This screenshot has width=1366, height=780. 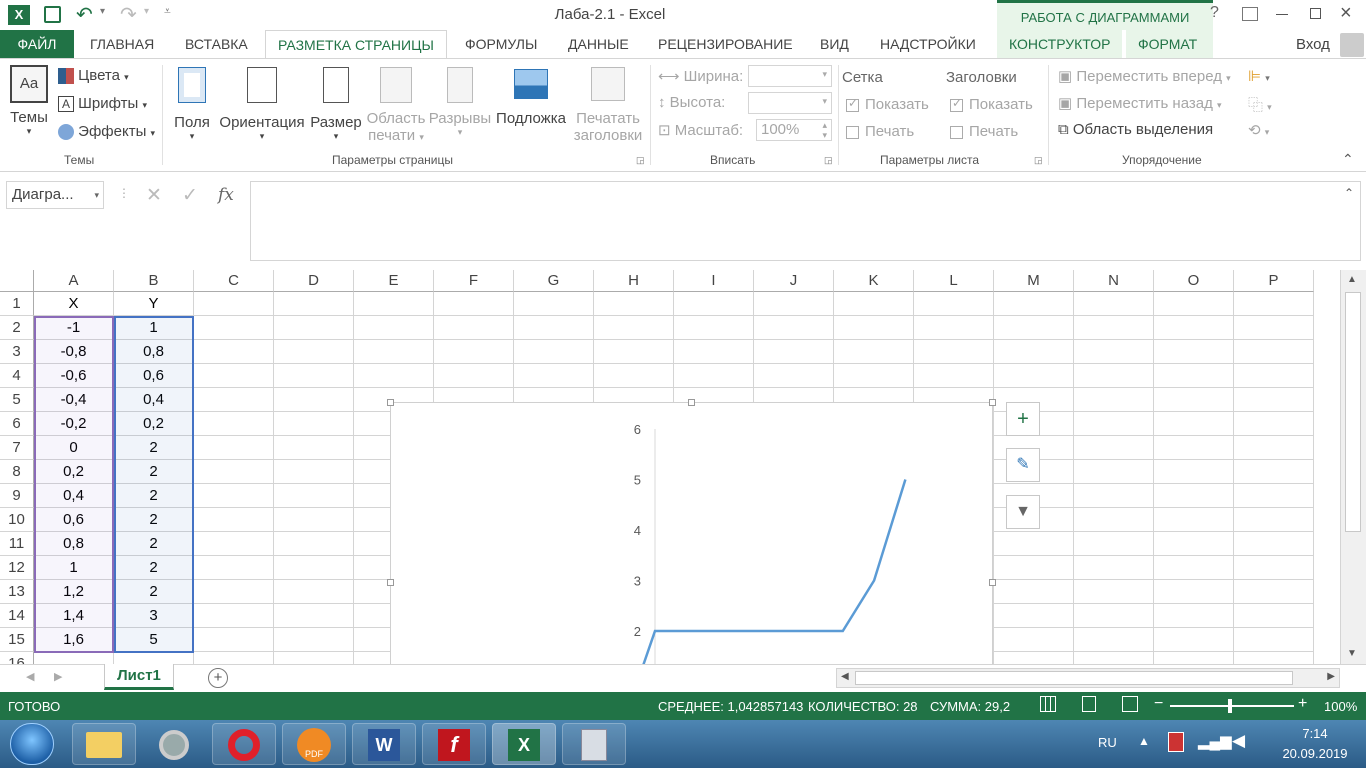 What do you see at coordinates (1194, 640) in the screenshot?
I see `cell-o15` at bounding box center [1194, 640].